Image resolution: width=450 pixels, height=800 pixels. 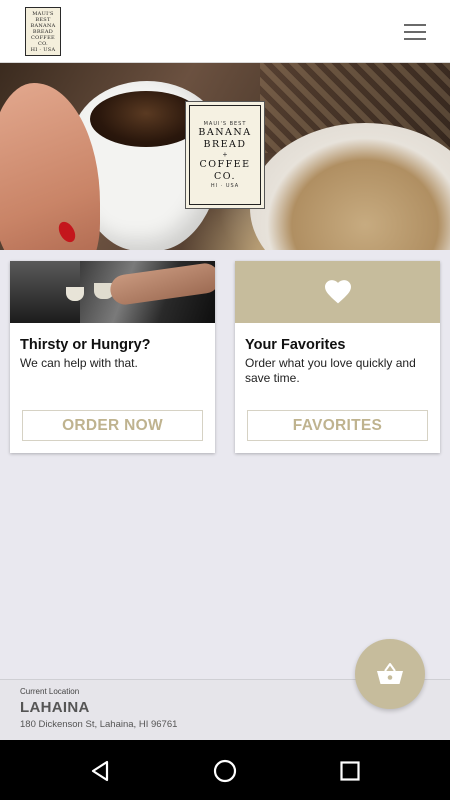 I want to click on system-navigation-bar, so click(x=225, y=770).